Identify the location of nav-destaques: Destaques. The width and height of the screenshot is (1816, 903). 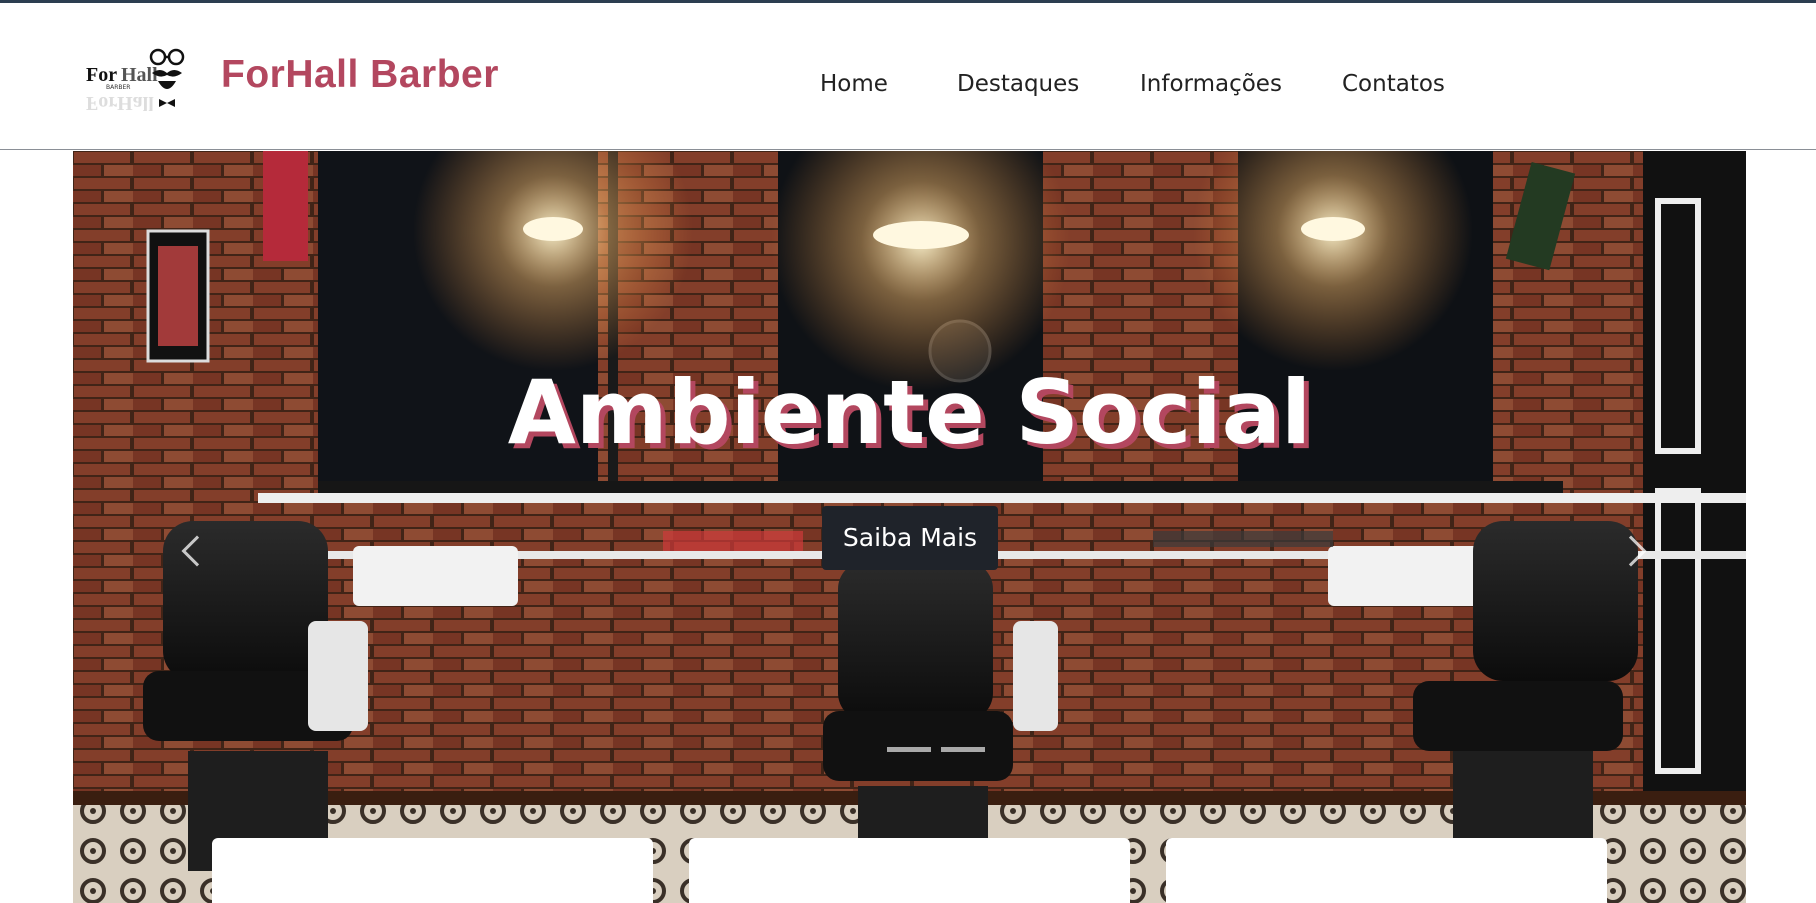
(1018, 84).